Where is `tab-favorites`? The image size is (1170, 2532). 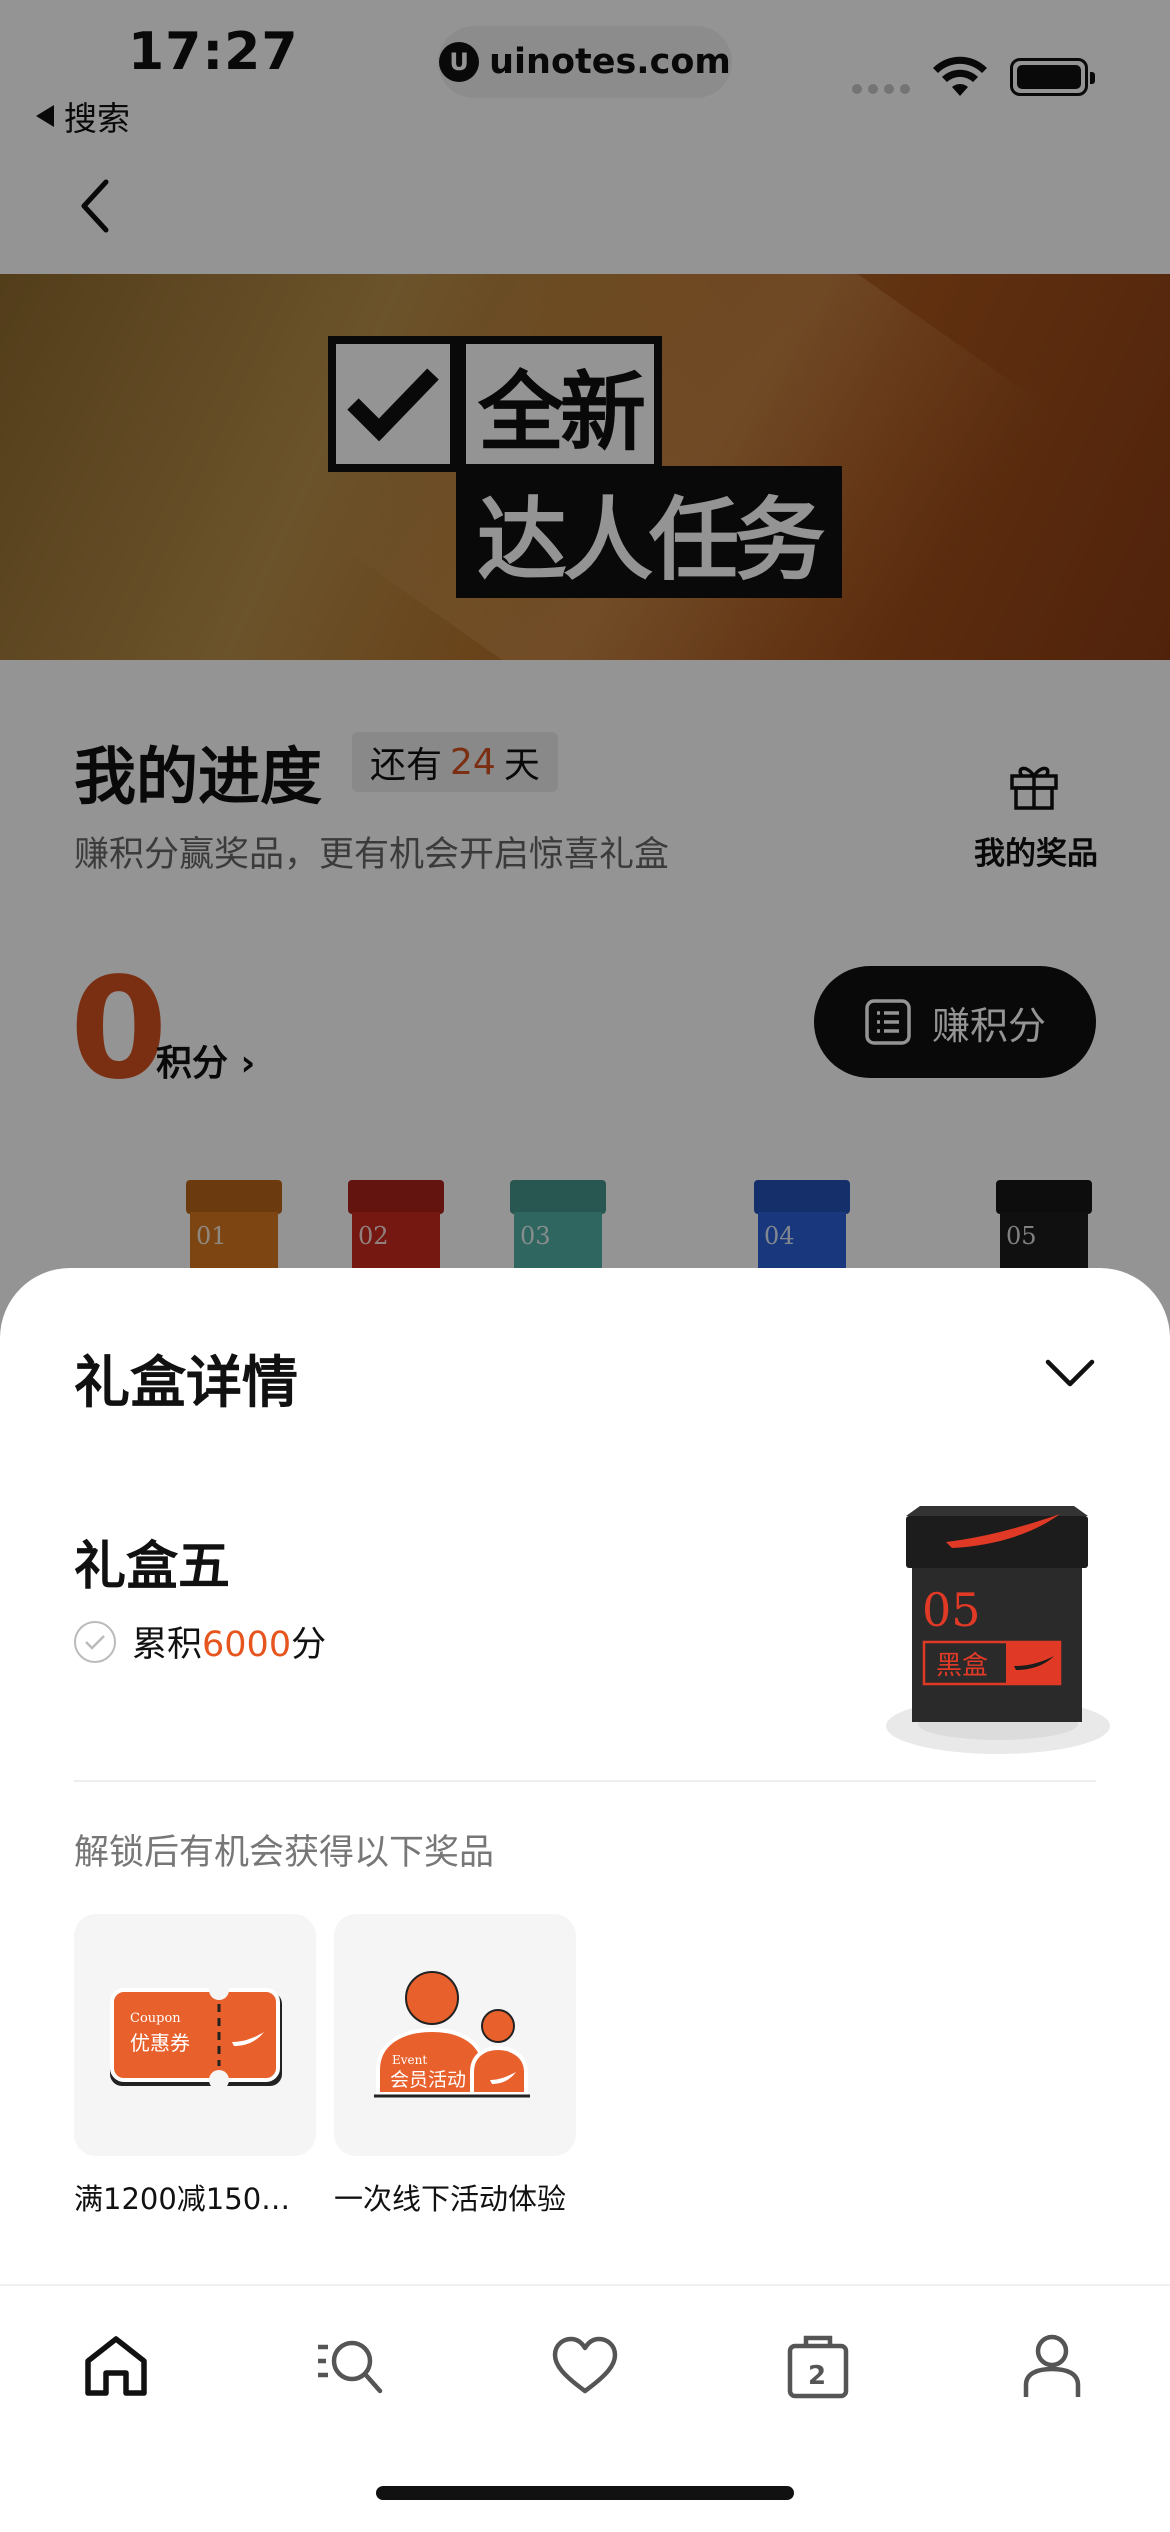
tab-favorites is located at coordinates (585, 2366).